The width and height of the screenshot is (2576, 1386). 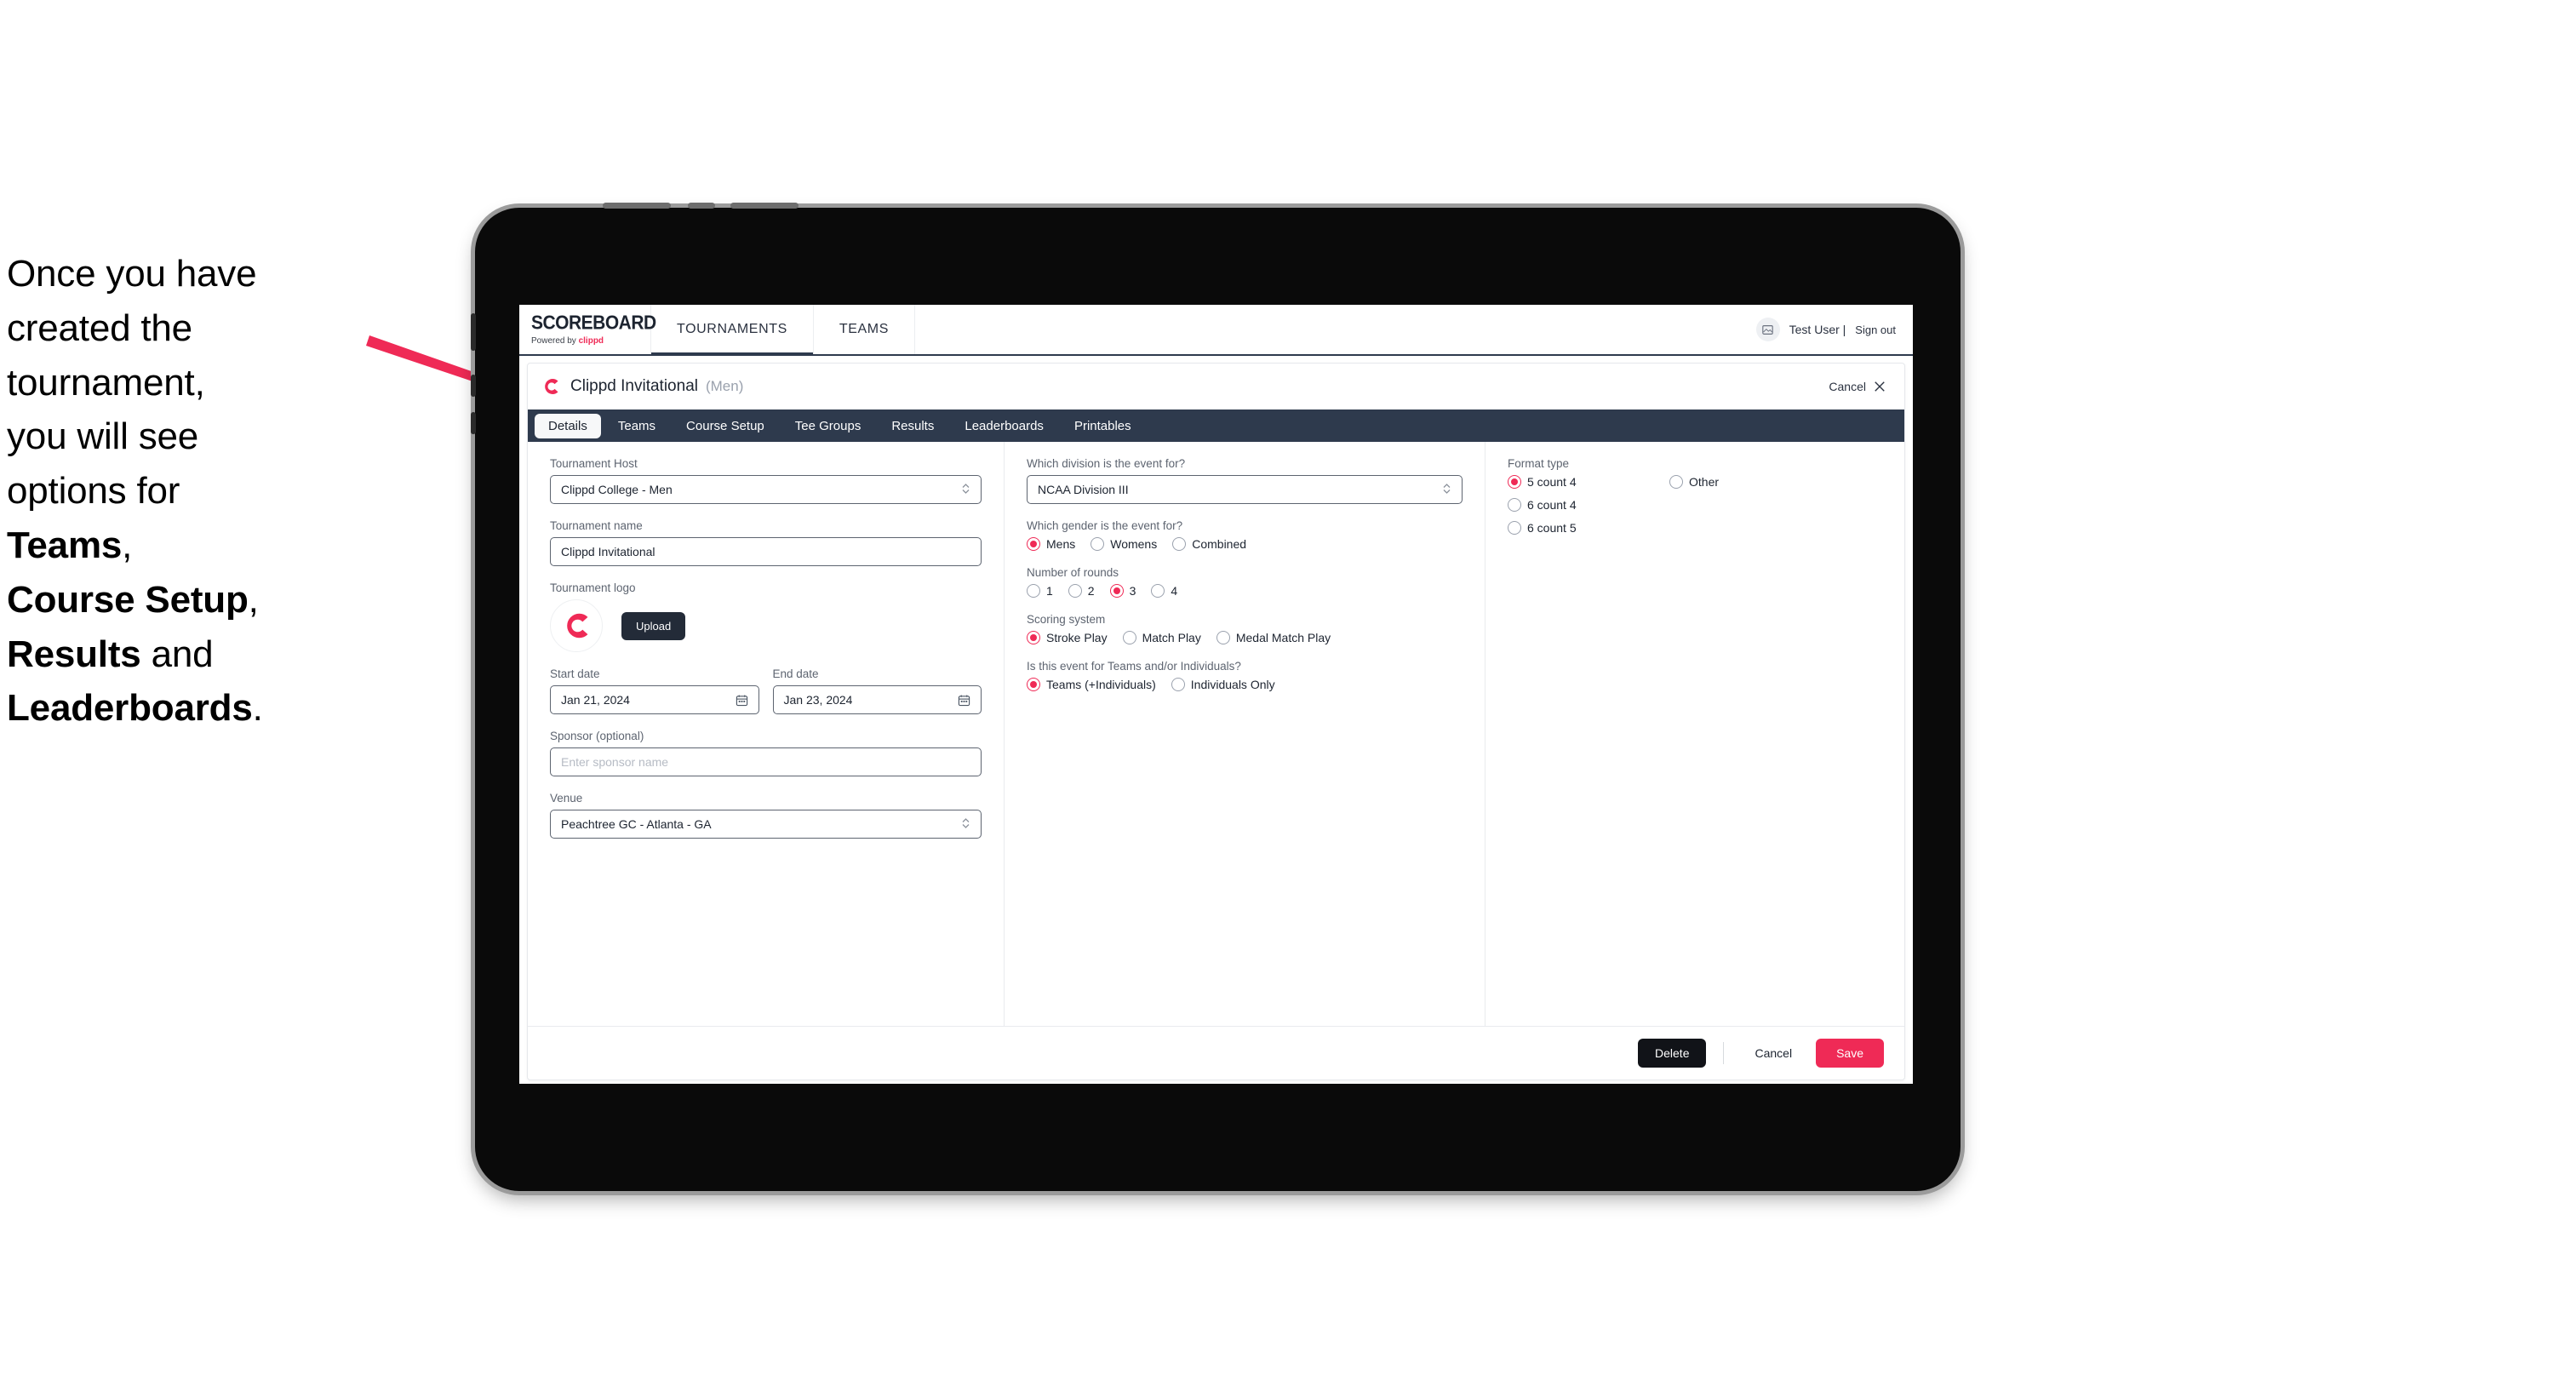 What do you see at coordinates (1124, 544) in the screenshot?
I see `radio-gender-womens: Womens` at bounding box center [1124, 544].